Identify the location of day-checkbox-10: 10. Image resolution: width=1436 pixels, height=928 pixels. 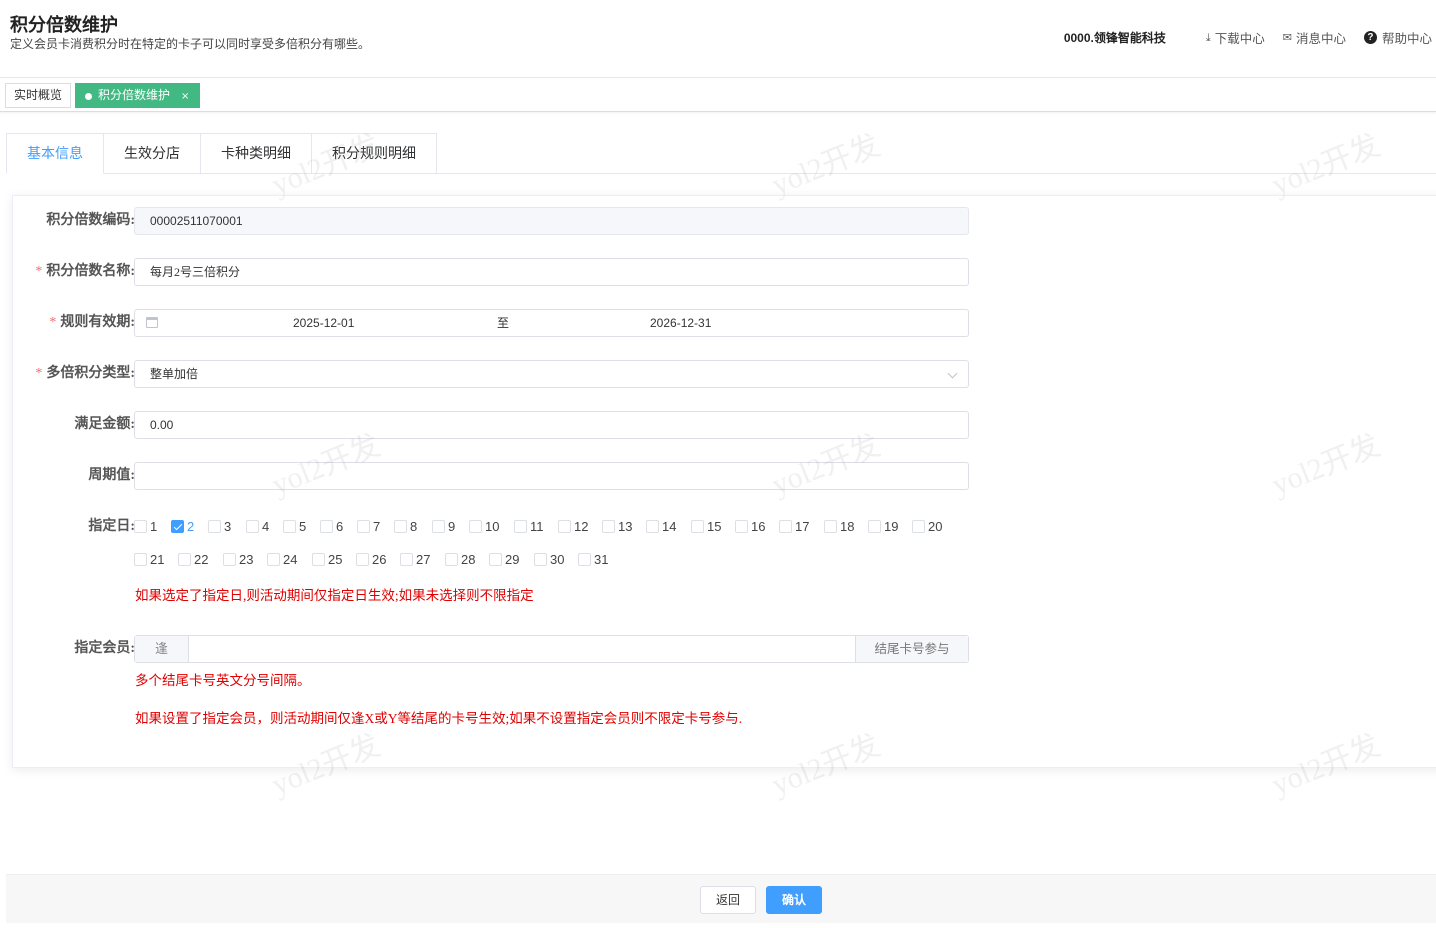
(484, 526).